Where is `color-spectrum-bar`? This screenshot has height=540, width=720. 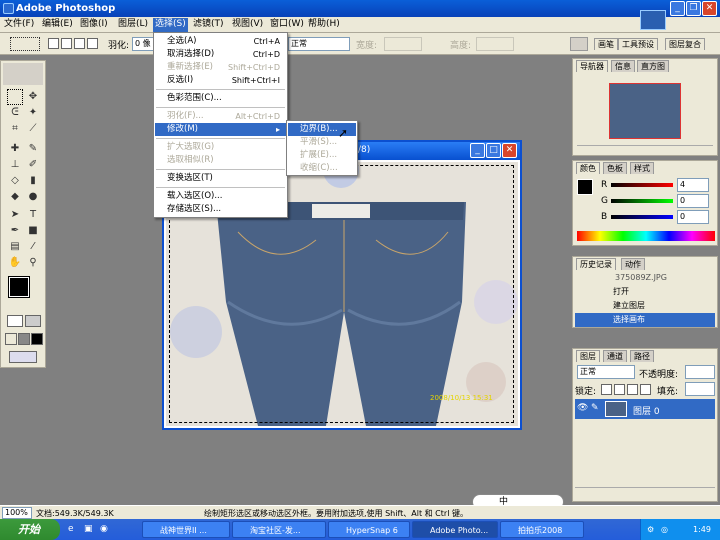
color-spectrum-bar is located at coordinates (646, 236).